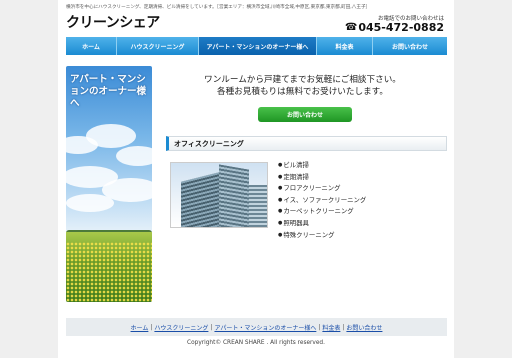 The image size is (512, 358). I want to click on flower-field, so click(109, 272).